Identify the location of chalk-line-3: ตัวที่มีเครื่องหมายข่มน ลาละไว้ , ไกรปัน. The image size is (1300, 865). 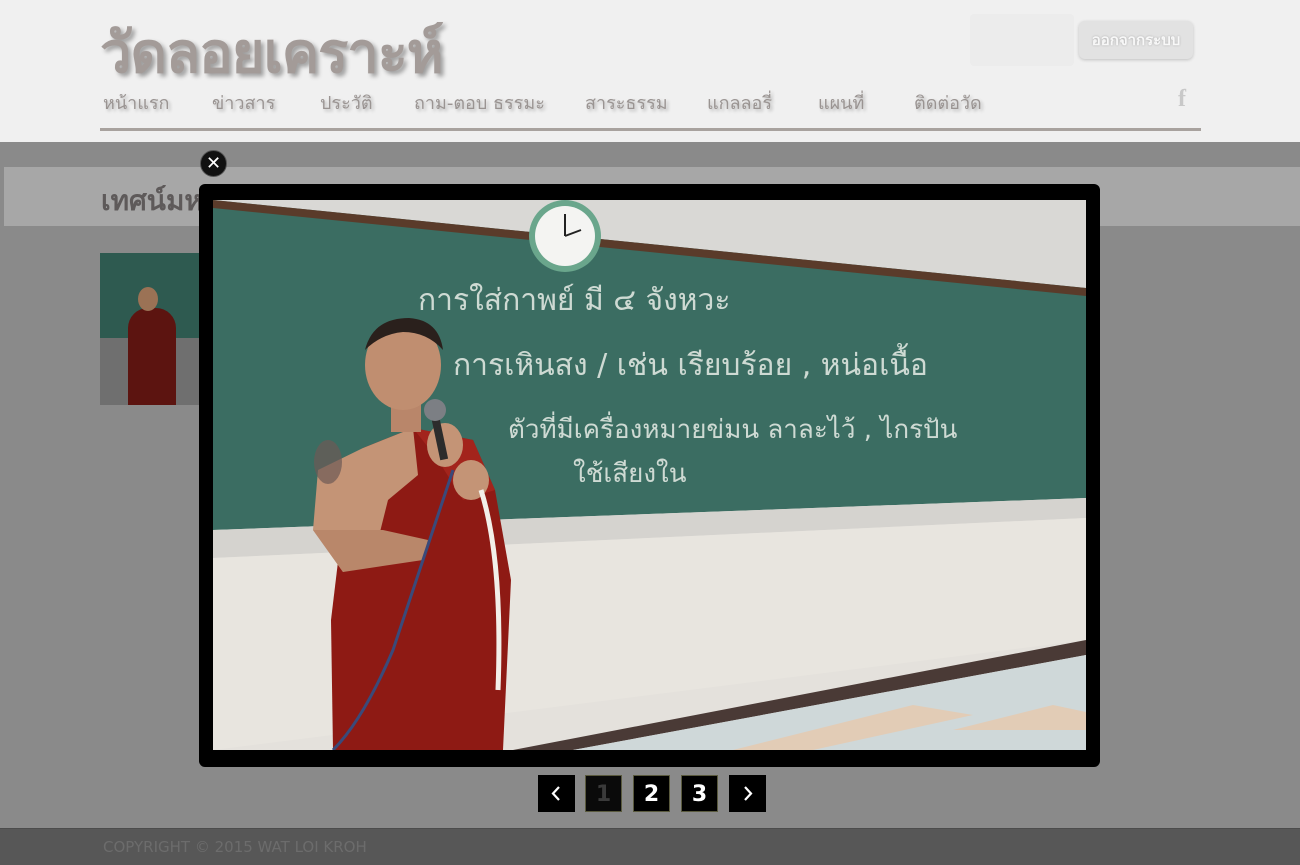
(733, 428).